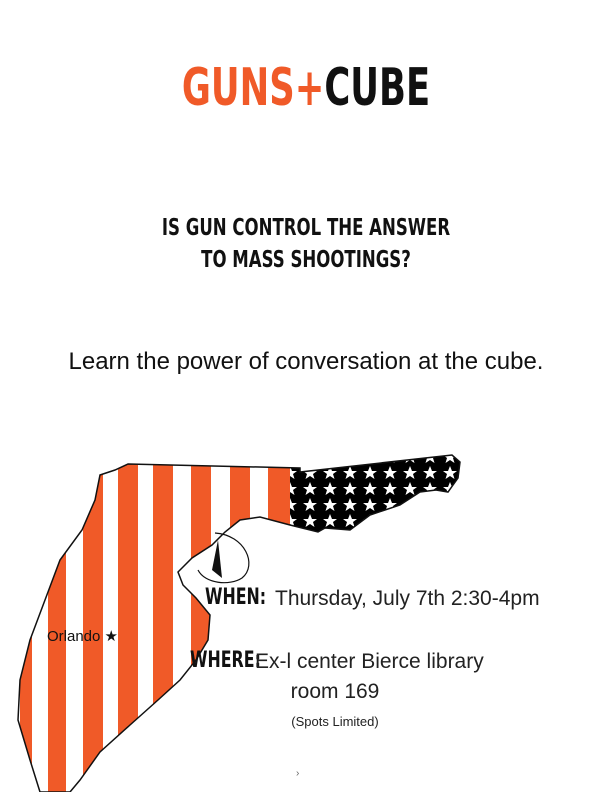  I want to click on city-label-orlando: Orlando ★, so click(82, 636).